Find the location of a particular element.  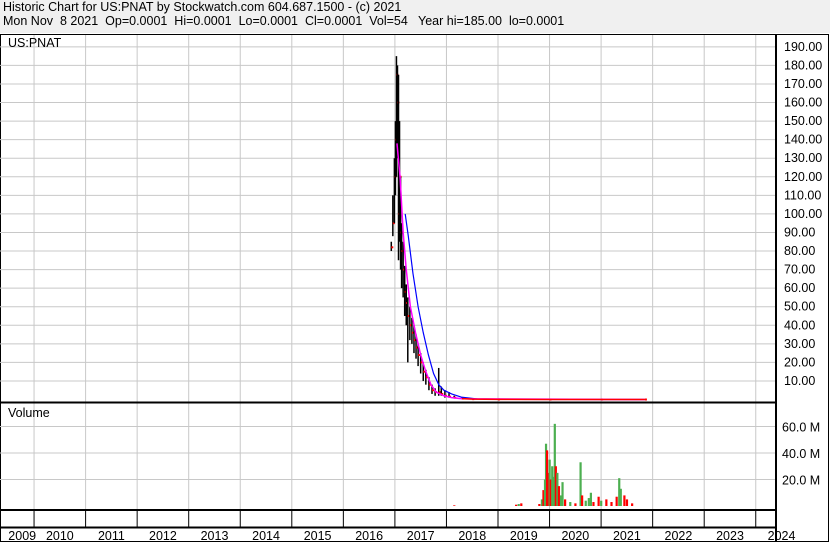

price-tick-label: 50.00 is located at coordinates (799, 307).